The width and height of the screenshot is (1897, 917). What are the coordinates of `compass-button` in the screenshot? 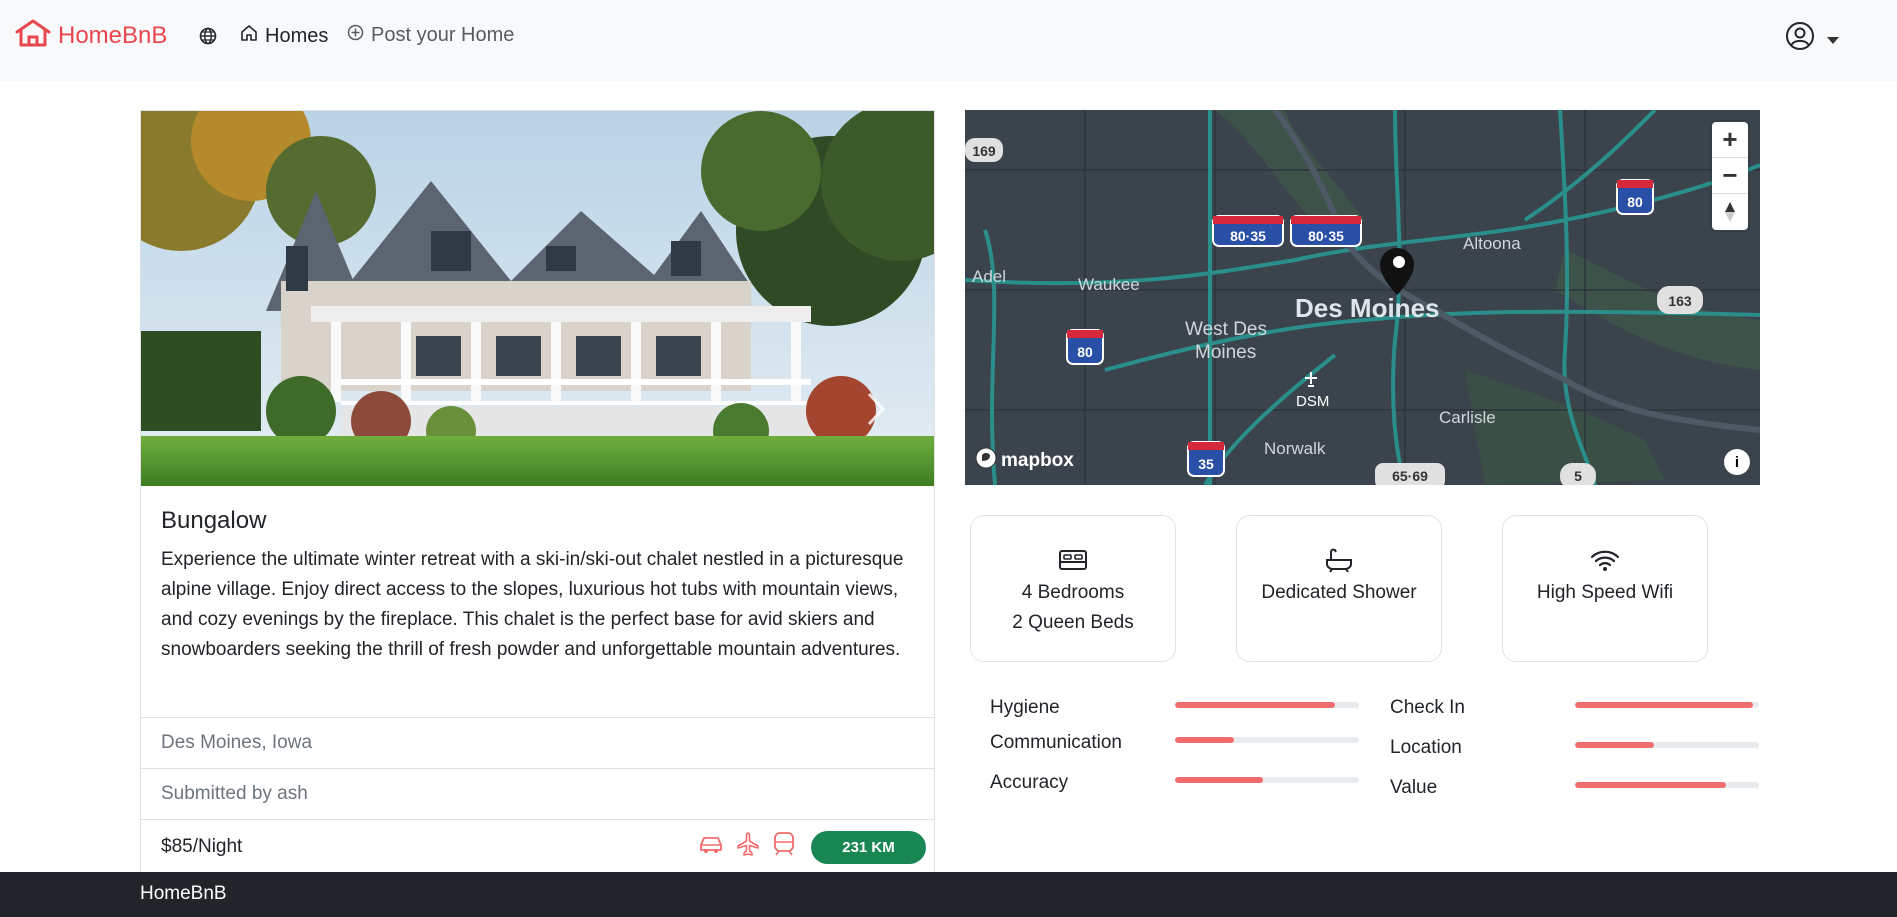 It's located at (1730, 212).